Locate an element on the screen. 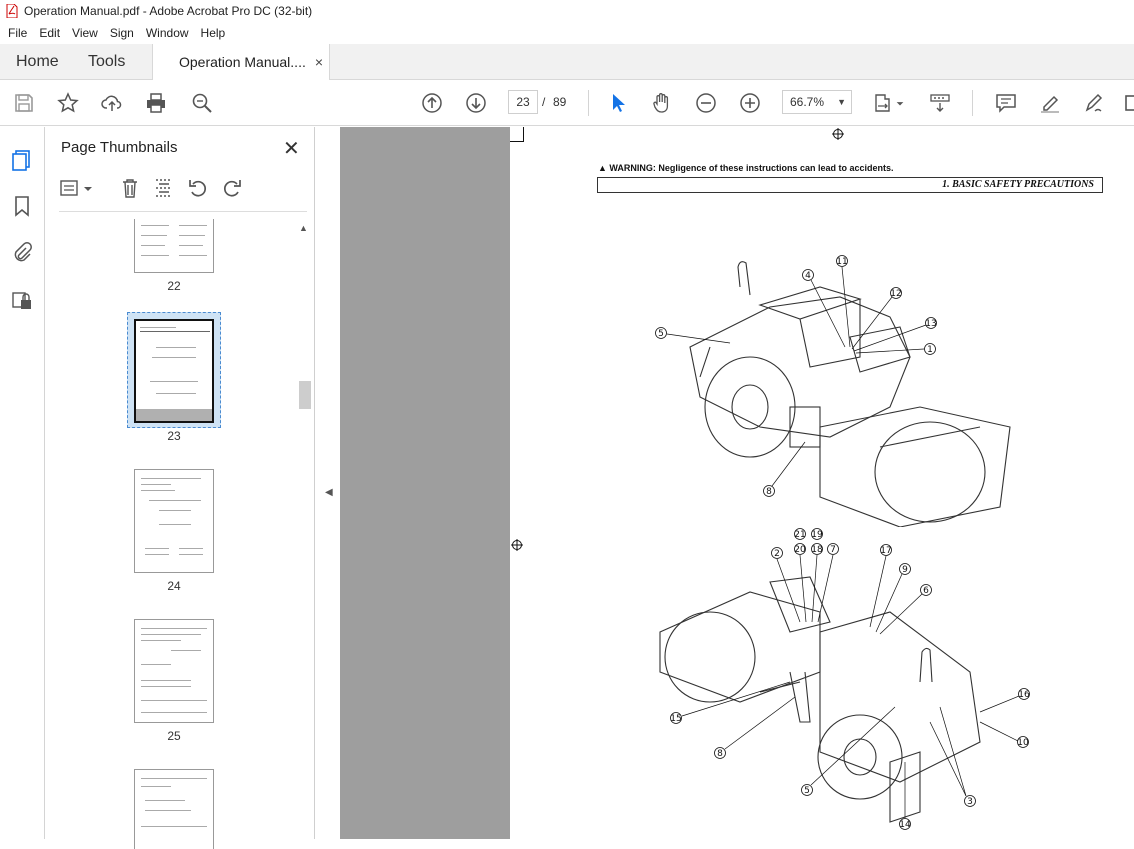 Image resolution: width=1134 pixels, height=849 pixels. callout-label: 17 is located at coordinates (885, 551).